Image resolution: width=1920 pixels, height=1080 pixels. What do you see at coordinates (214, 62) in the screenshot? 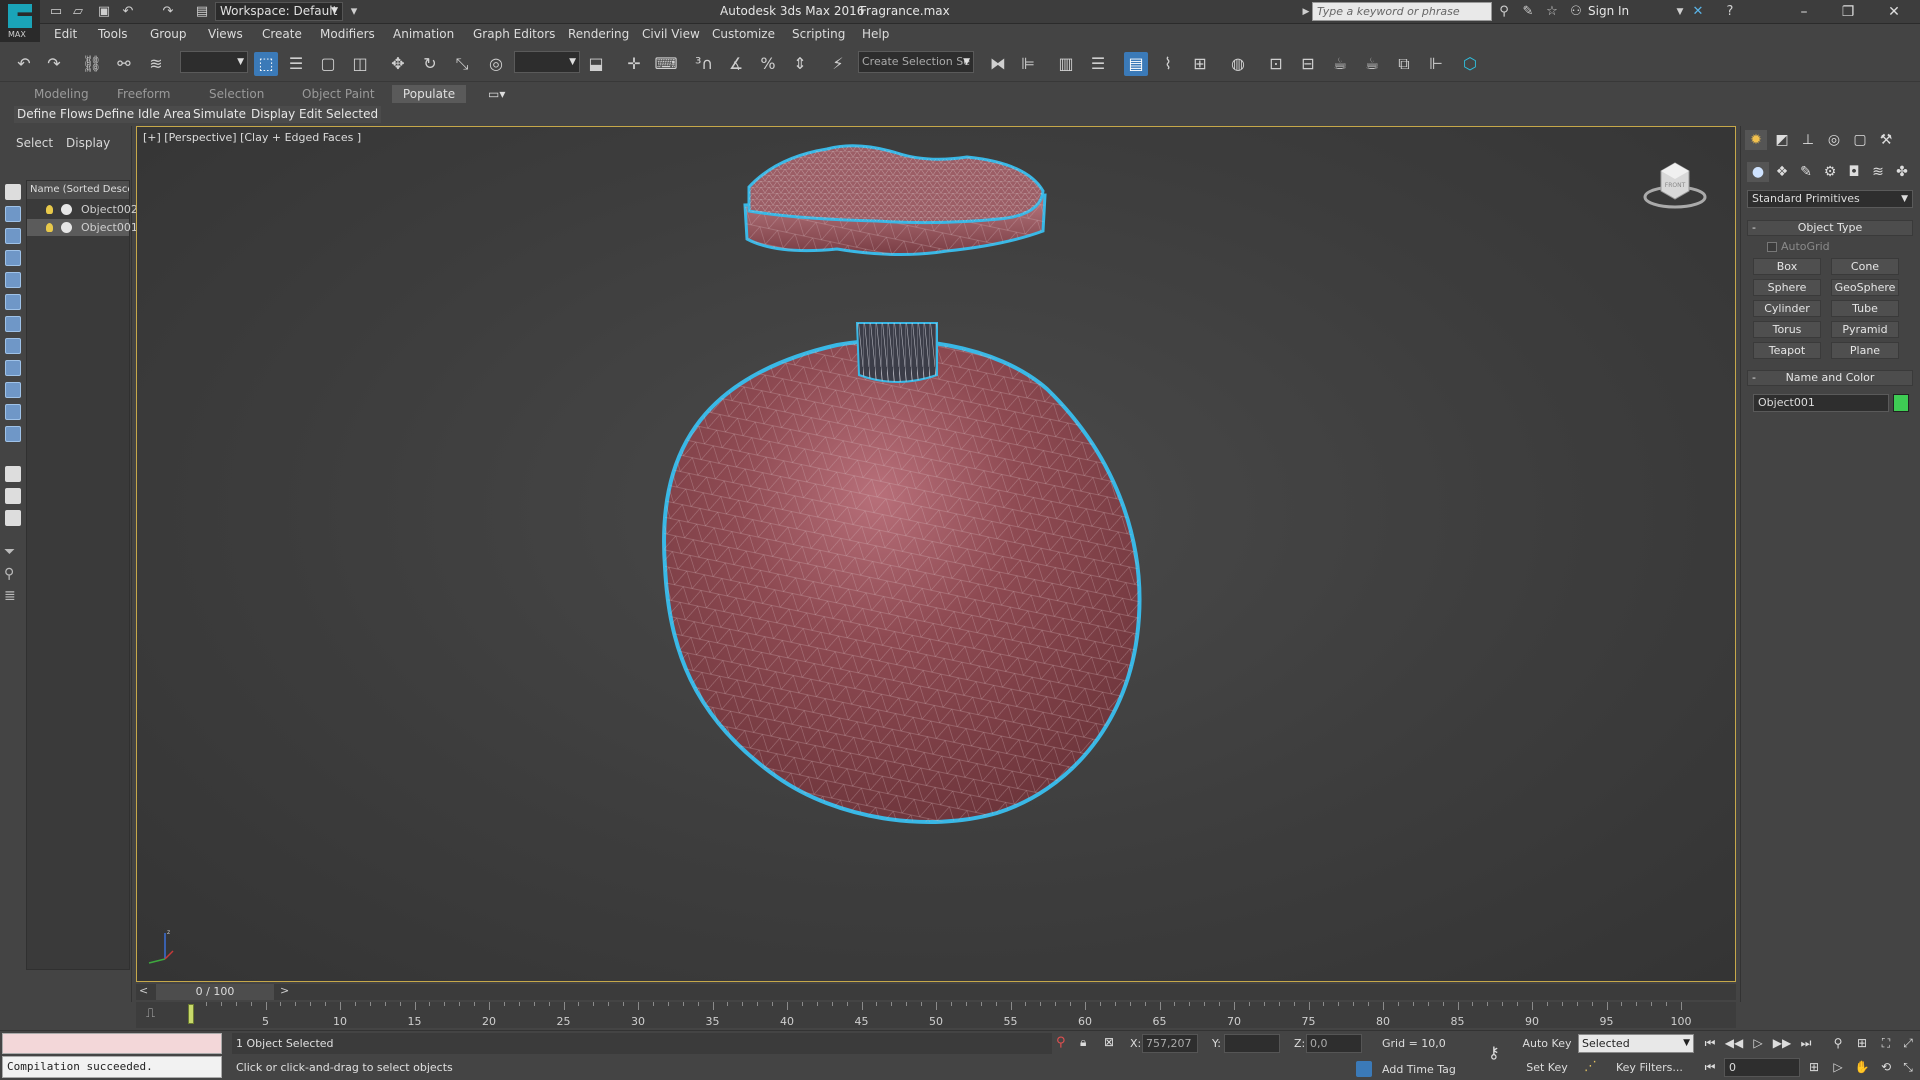
I see `selection-filter-dropdown: ▼` at bounding box center [214, 62].